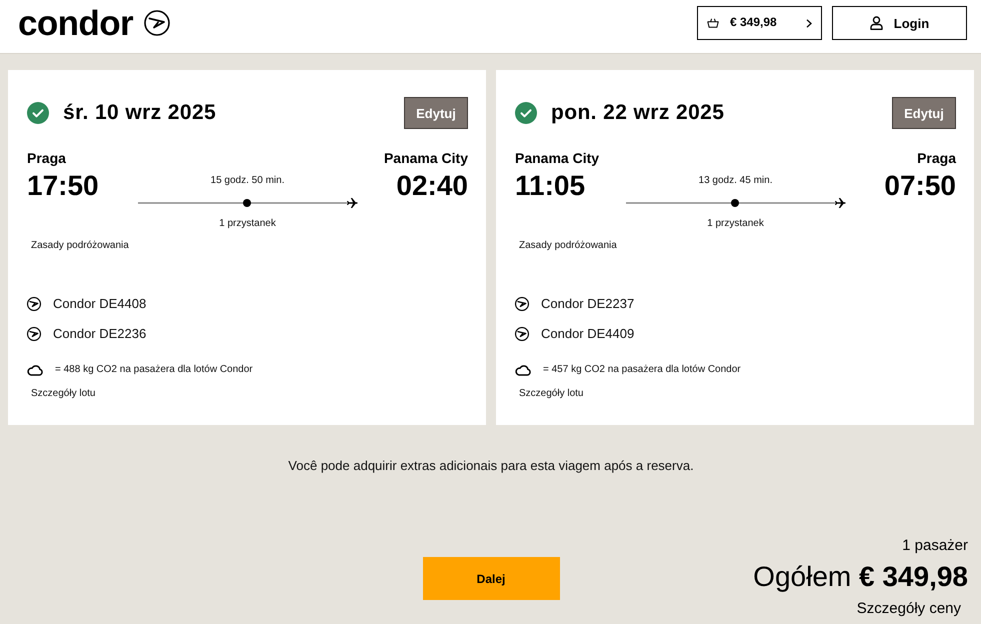  What do you see at coordinates (63, 186) in the screenshot?
I see `departure-time: 17:50` at bounding box center [63, 186].